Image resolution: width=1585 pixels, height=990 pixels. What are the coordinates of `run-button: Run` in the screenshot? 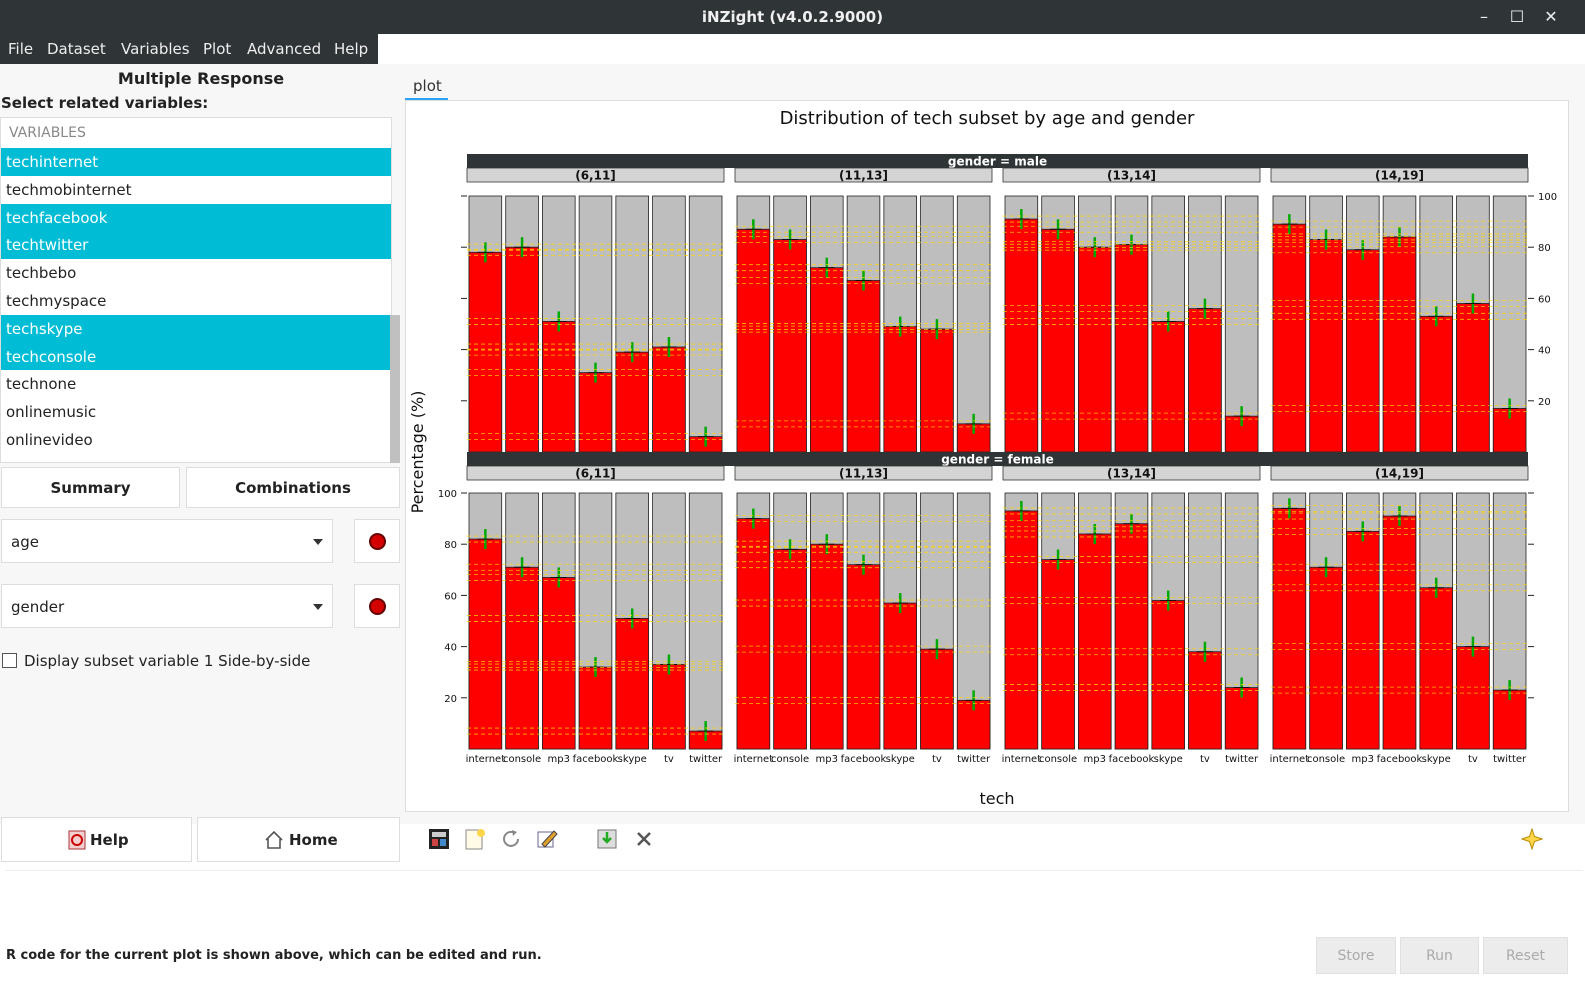 It's located at (1439, 955).